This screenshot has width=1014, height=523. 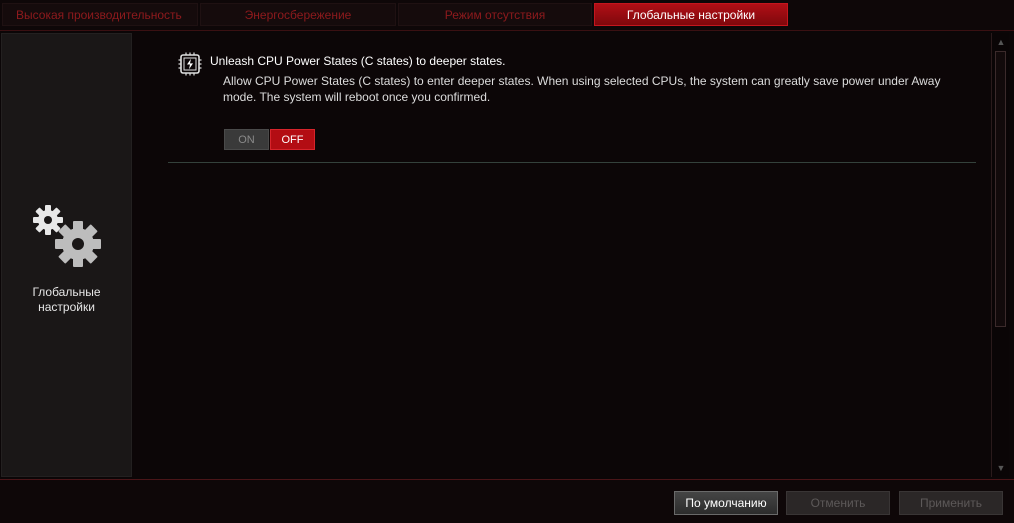 I want to click on default-button: По умолчанию, so click(x=726, y=503).